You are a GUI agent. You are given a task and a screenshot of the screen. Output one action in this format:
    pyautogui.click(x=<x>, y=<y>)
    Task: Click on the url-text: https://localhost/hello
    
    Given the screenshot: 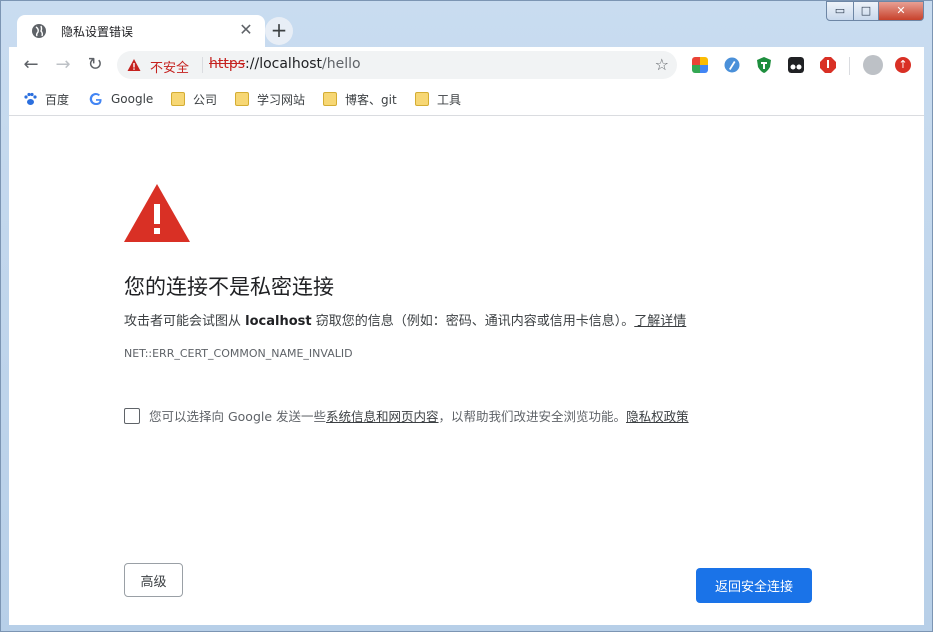 What is the action you would take?
    pyautogui.click(x=285, y=64)
    